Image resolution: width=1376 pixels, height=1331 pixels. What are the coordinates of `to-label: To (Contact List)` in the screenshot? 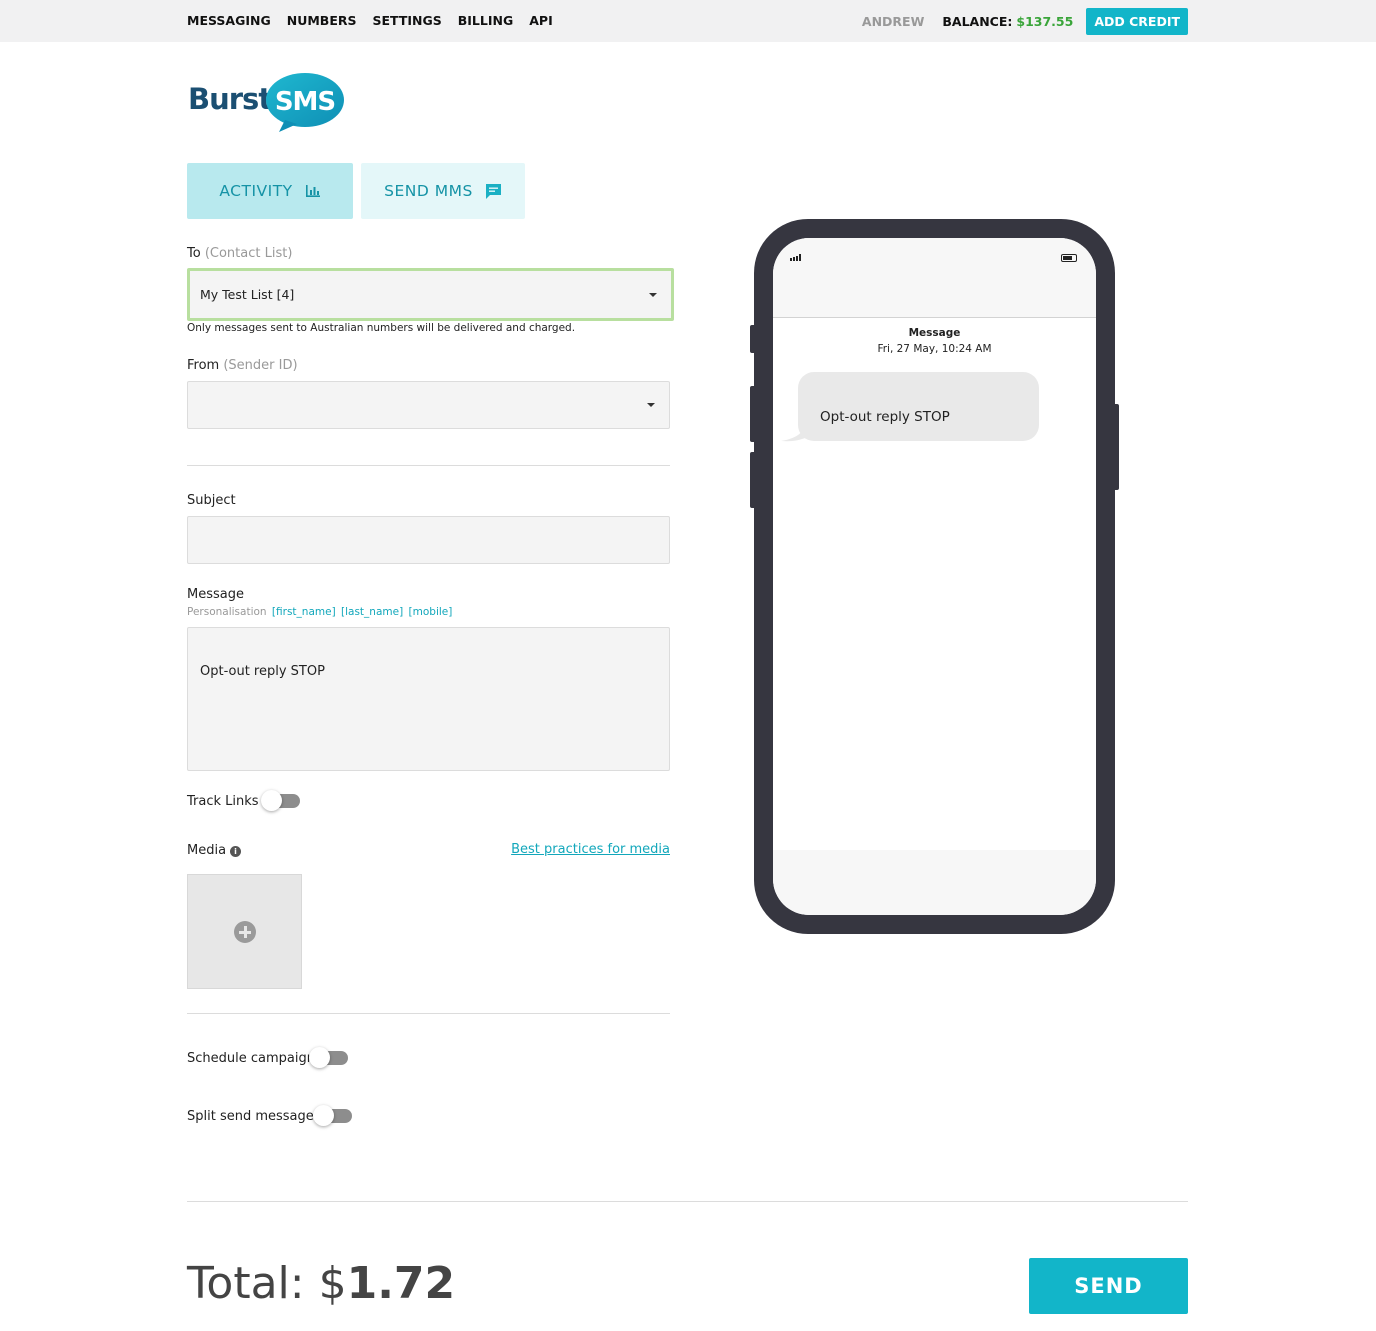 It's located at (239, 253).